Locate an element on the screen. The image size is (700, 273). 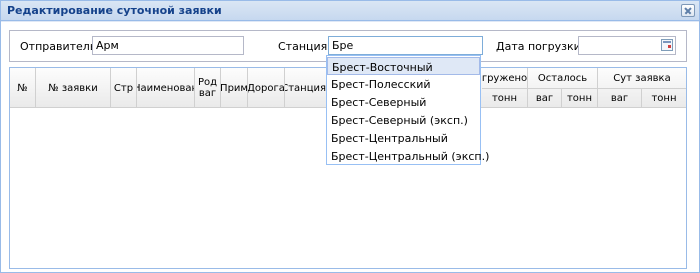
col-daily-wagons: ваг is located at coordinates (620, 98).